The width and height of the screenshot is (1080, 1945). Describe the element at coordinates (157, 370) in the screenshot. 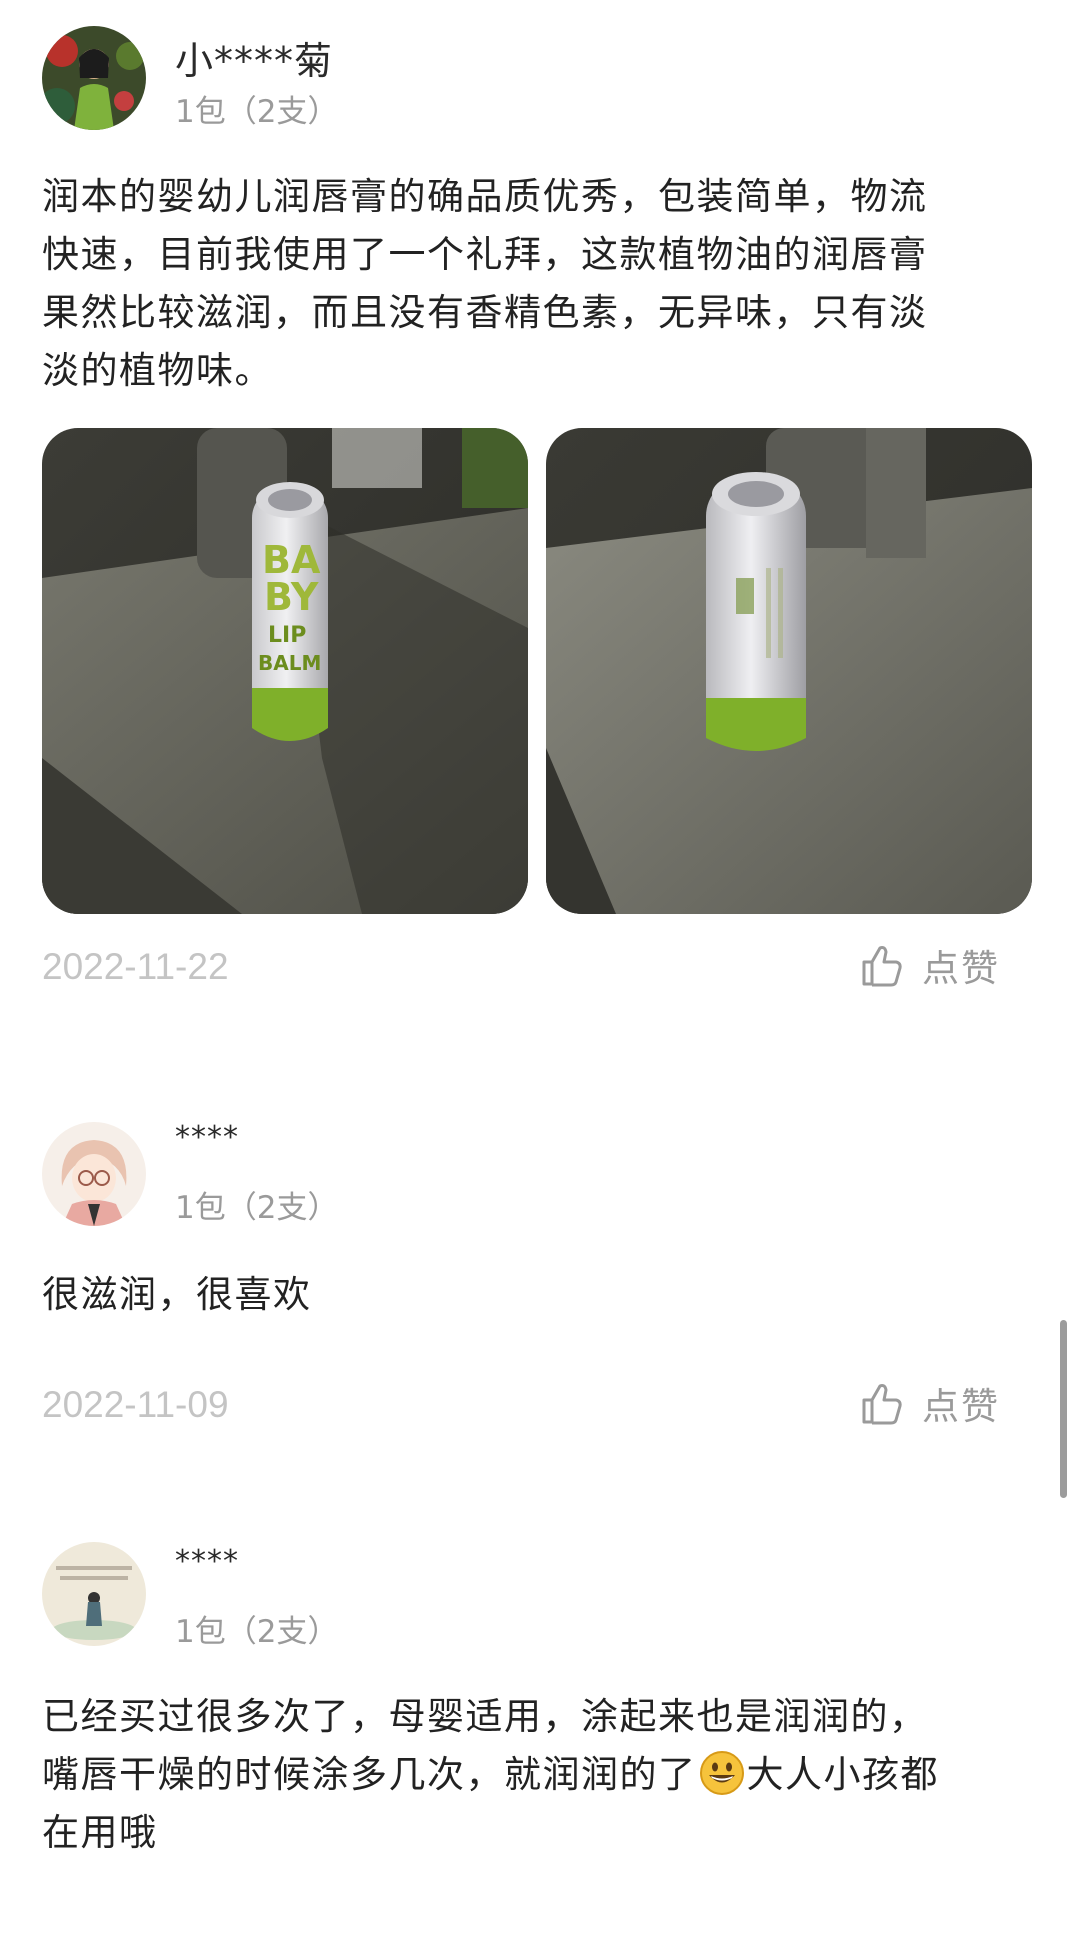

I see `review-text-line: 淡的植物味。` at that location.